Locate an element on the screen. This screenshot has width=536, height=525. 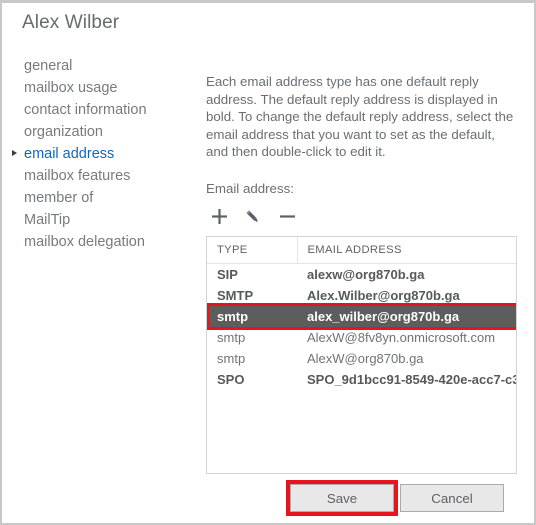
sidebar-item-label: mailbox usage is located at coordinates (71, 88).